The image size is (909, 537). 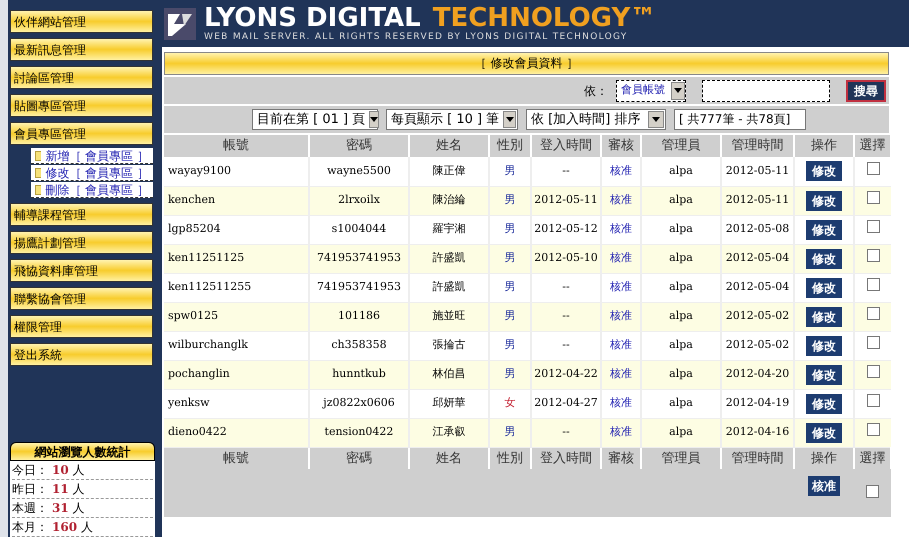 I want to click on stats-title: 網站瀏覽人數統計, so click(x=82, y=451).